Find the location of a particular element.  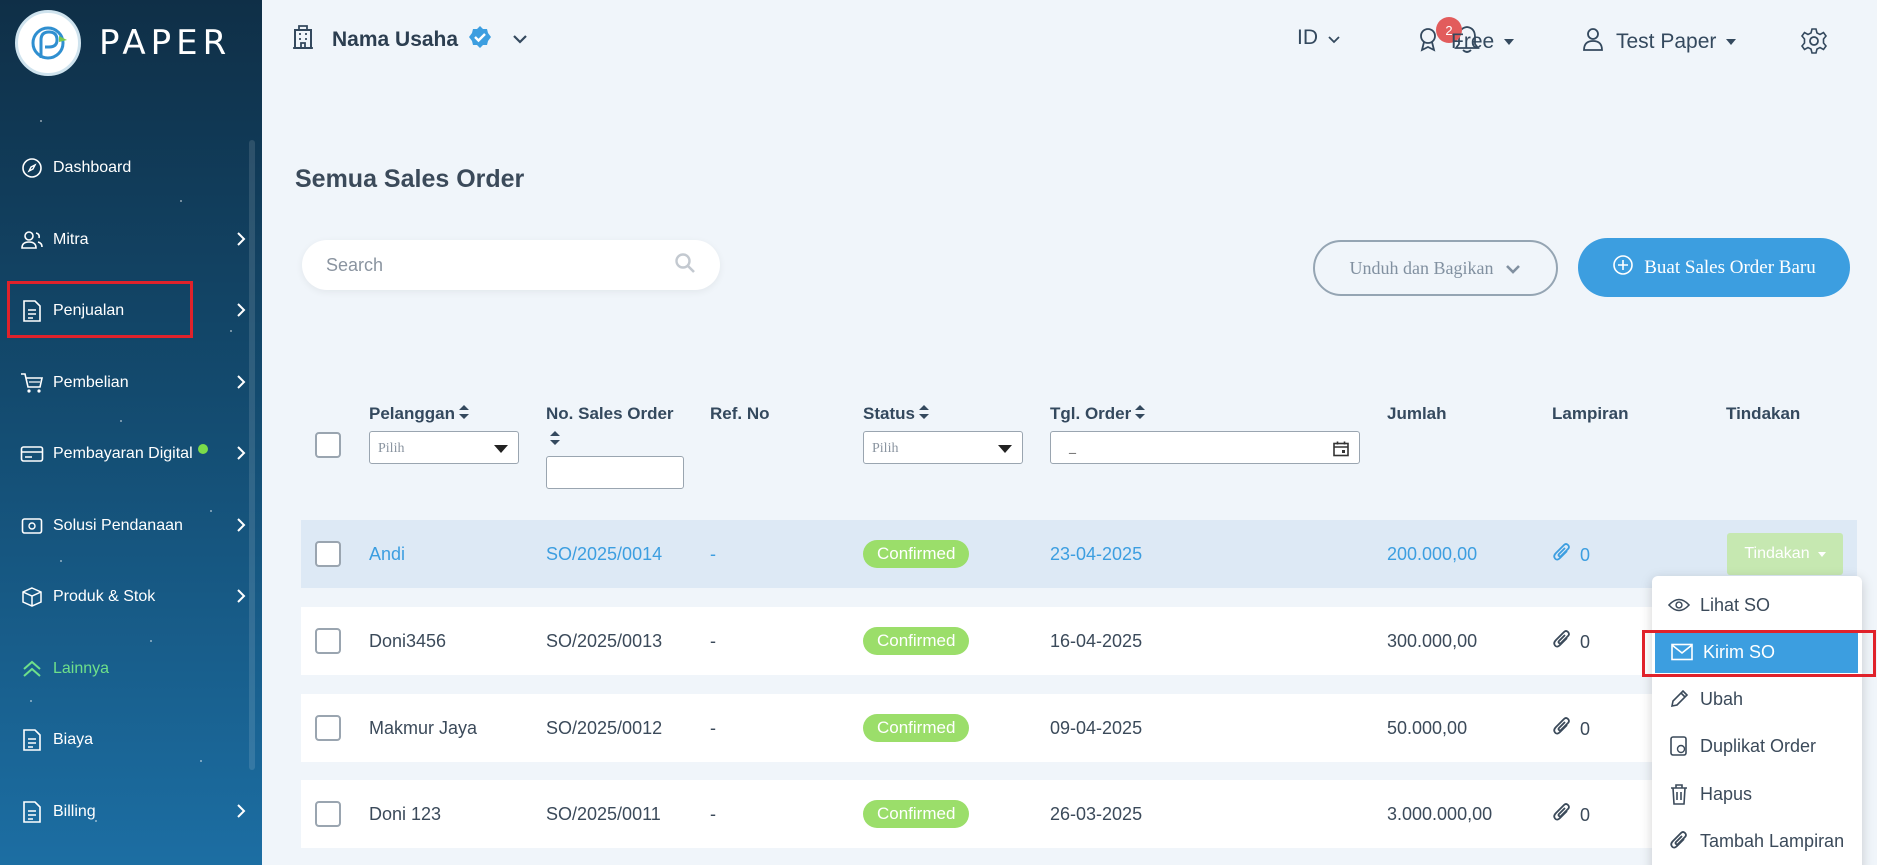

attachment-count: 0 is located at coordinates (1585, 642).